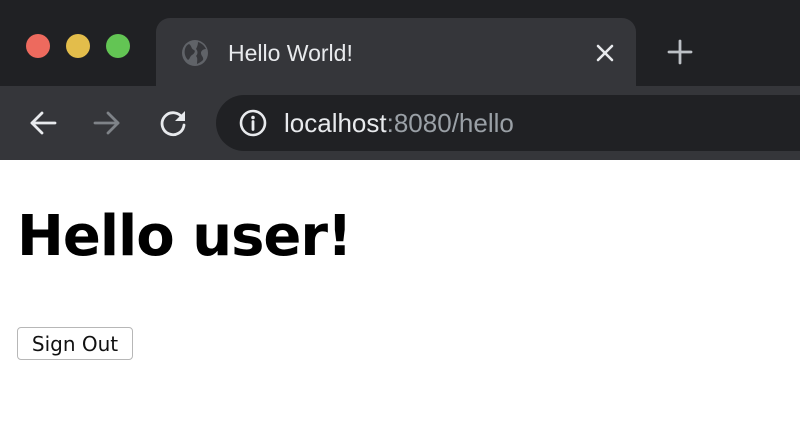 The height and width of the screenshot is (444, 800). What do you see at coordinates (38, 46) in the screenshot?
I see `window-close-button` at bounding box center [38, 46].